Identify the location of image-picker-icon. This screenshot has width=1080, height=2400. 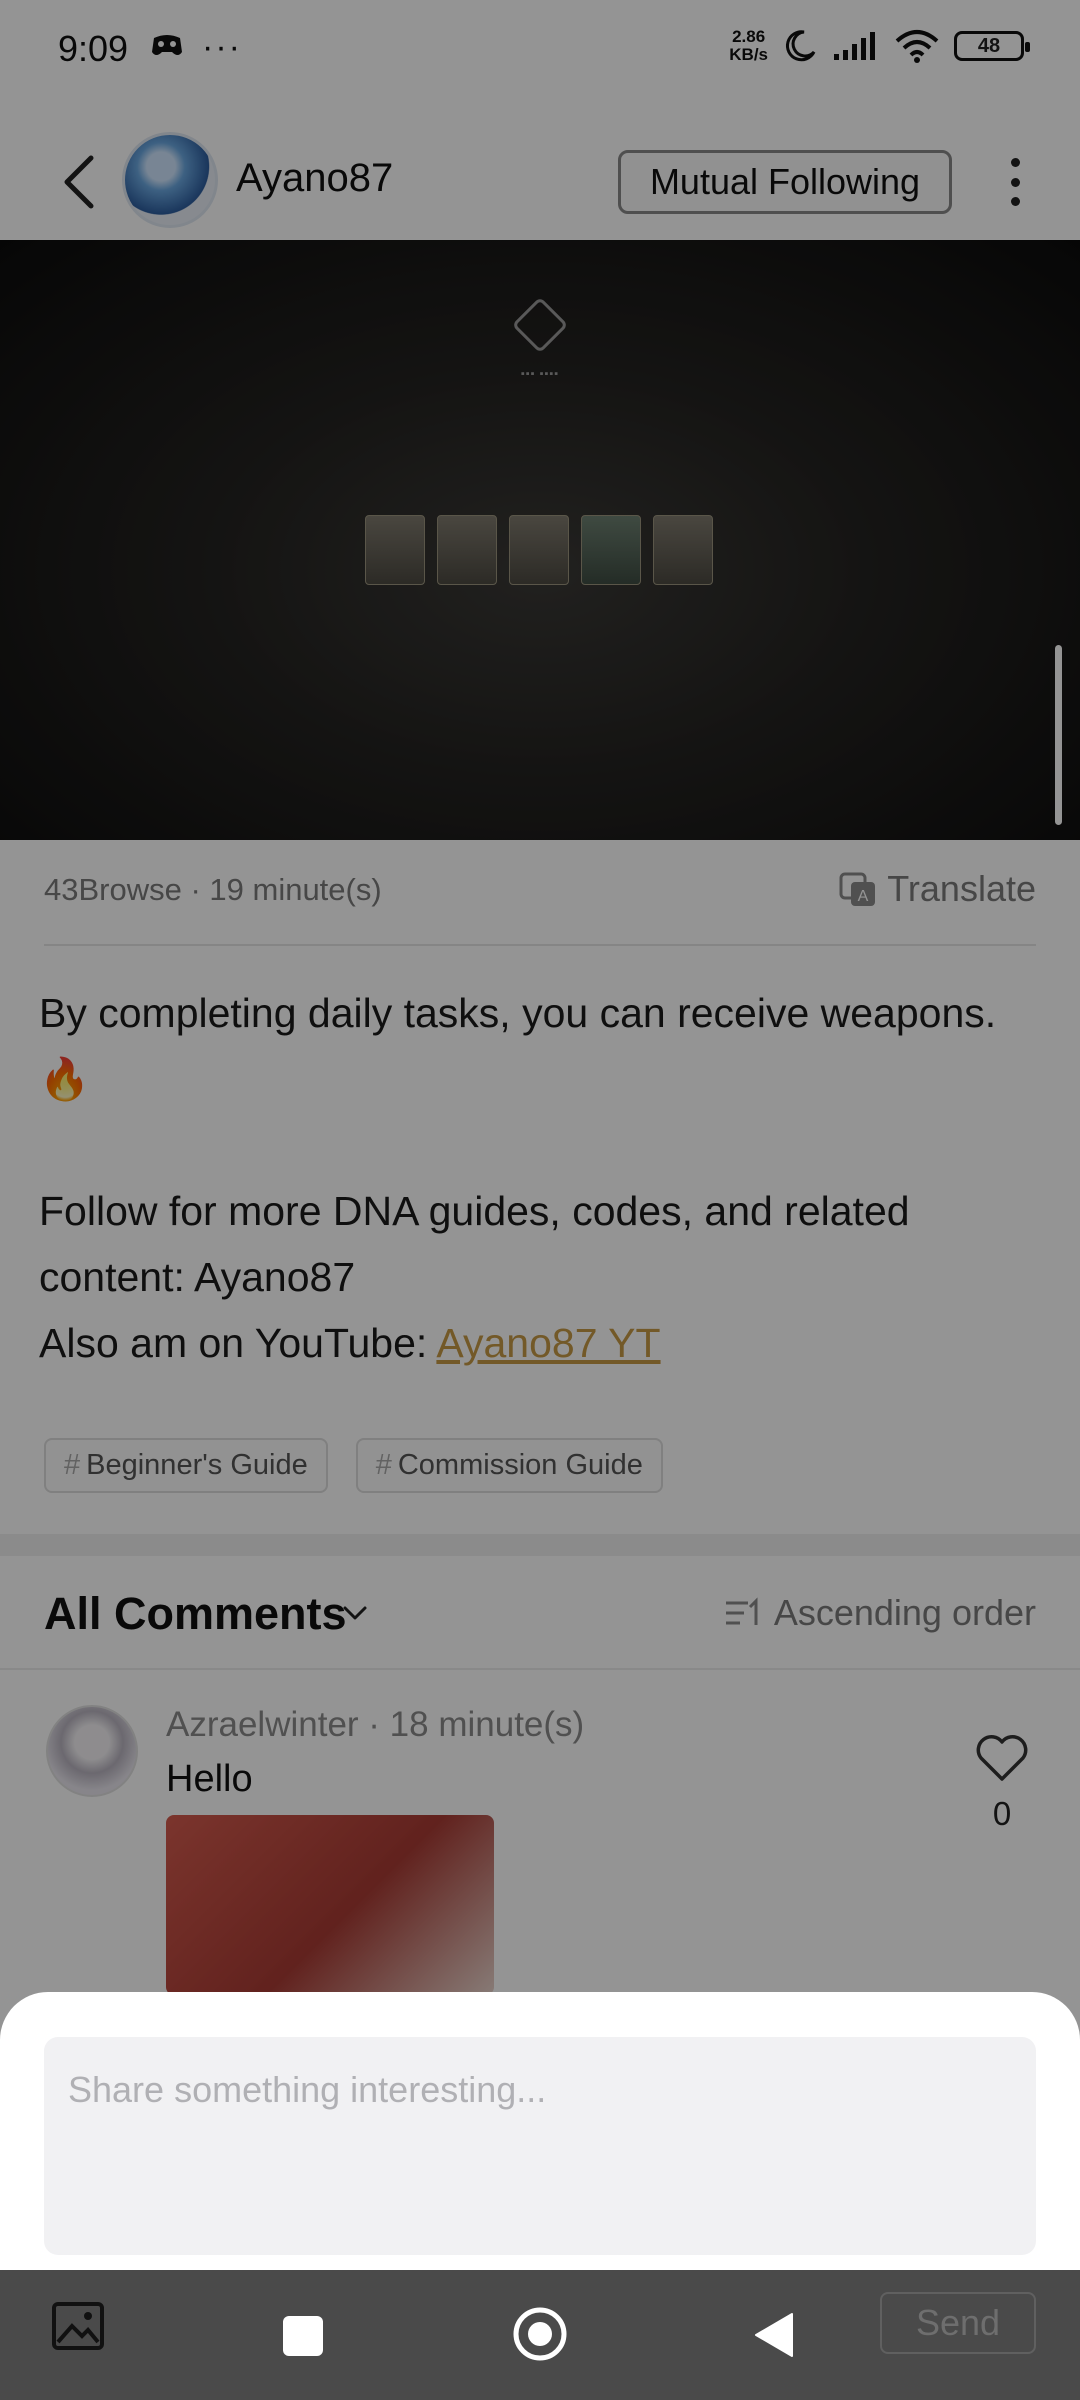
(78, 2326).